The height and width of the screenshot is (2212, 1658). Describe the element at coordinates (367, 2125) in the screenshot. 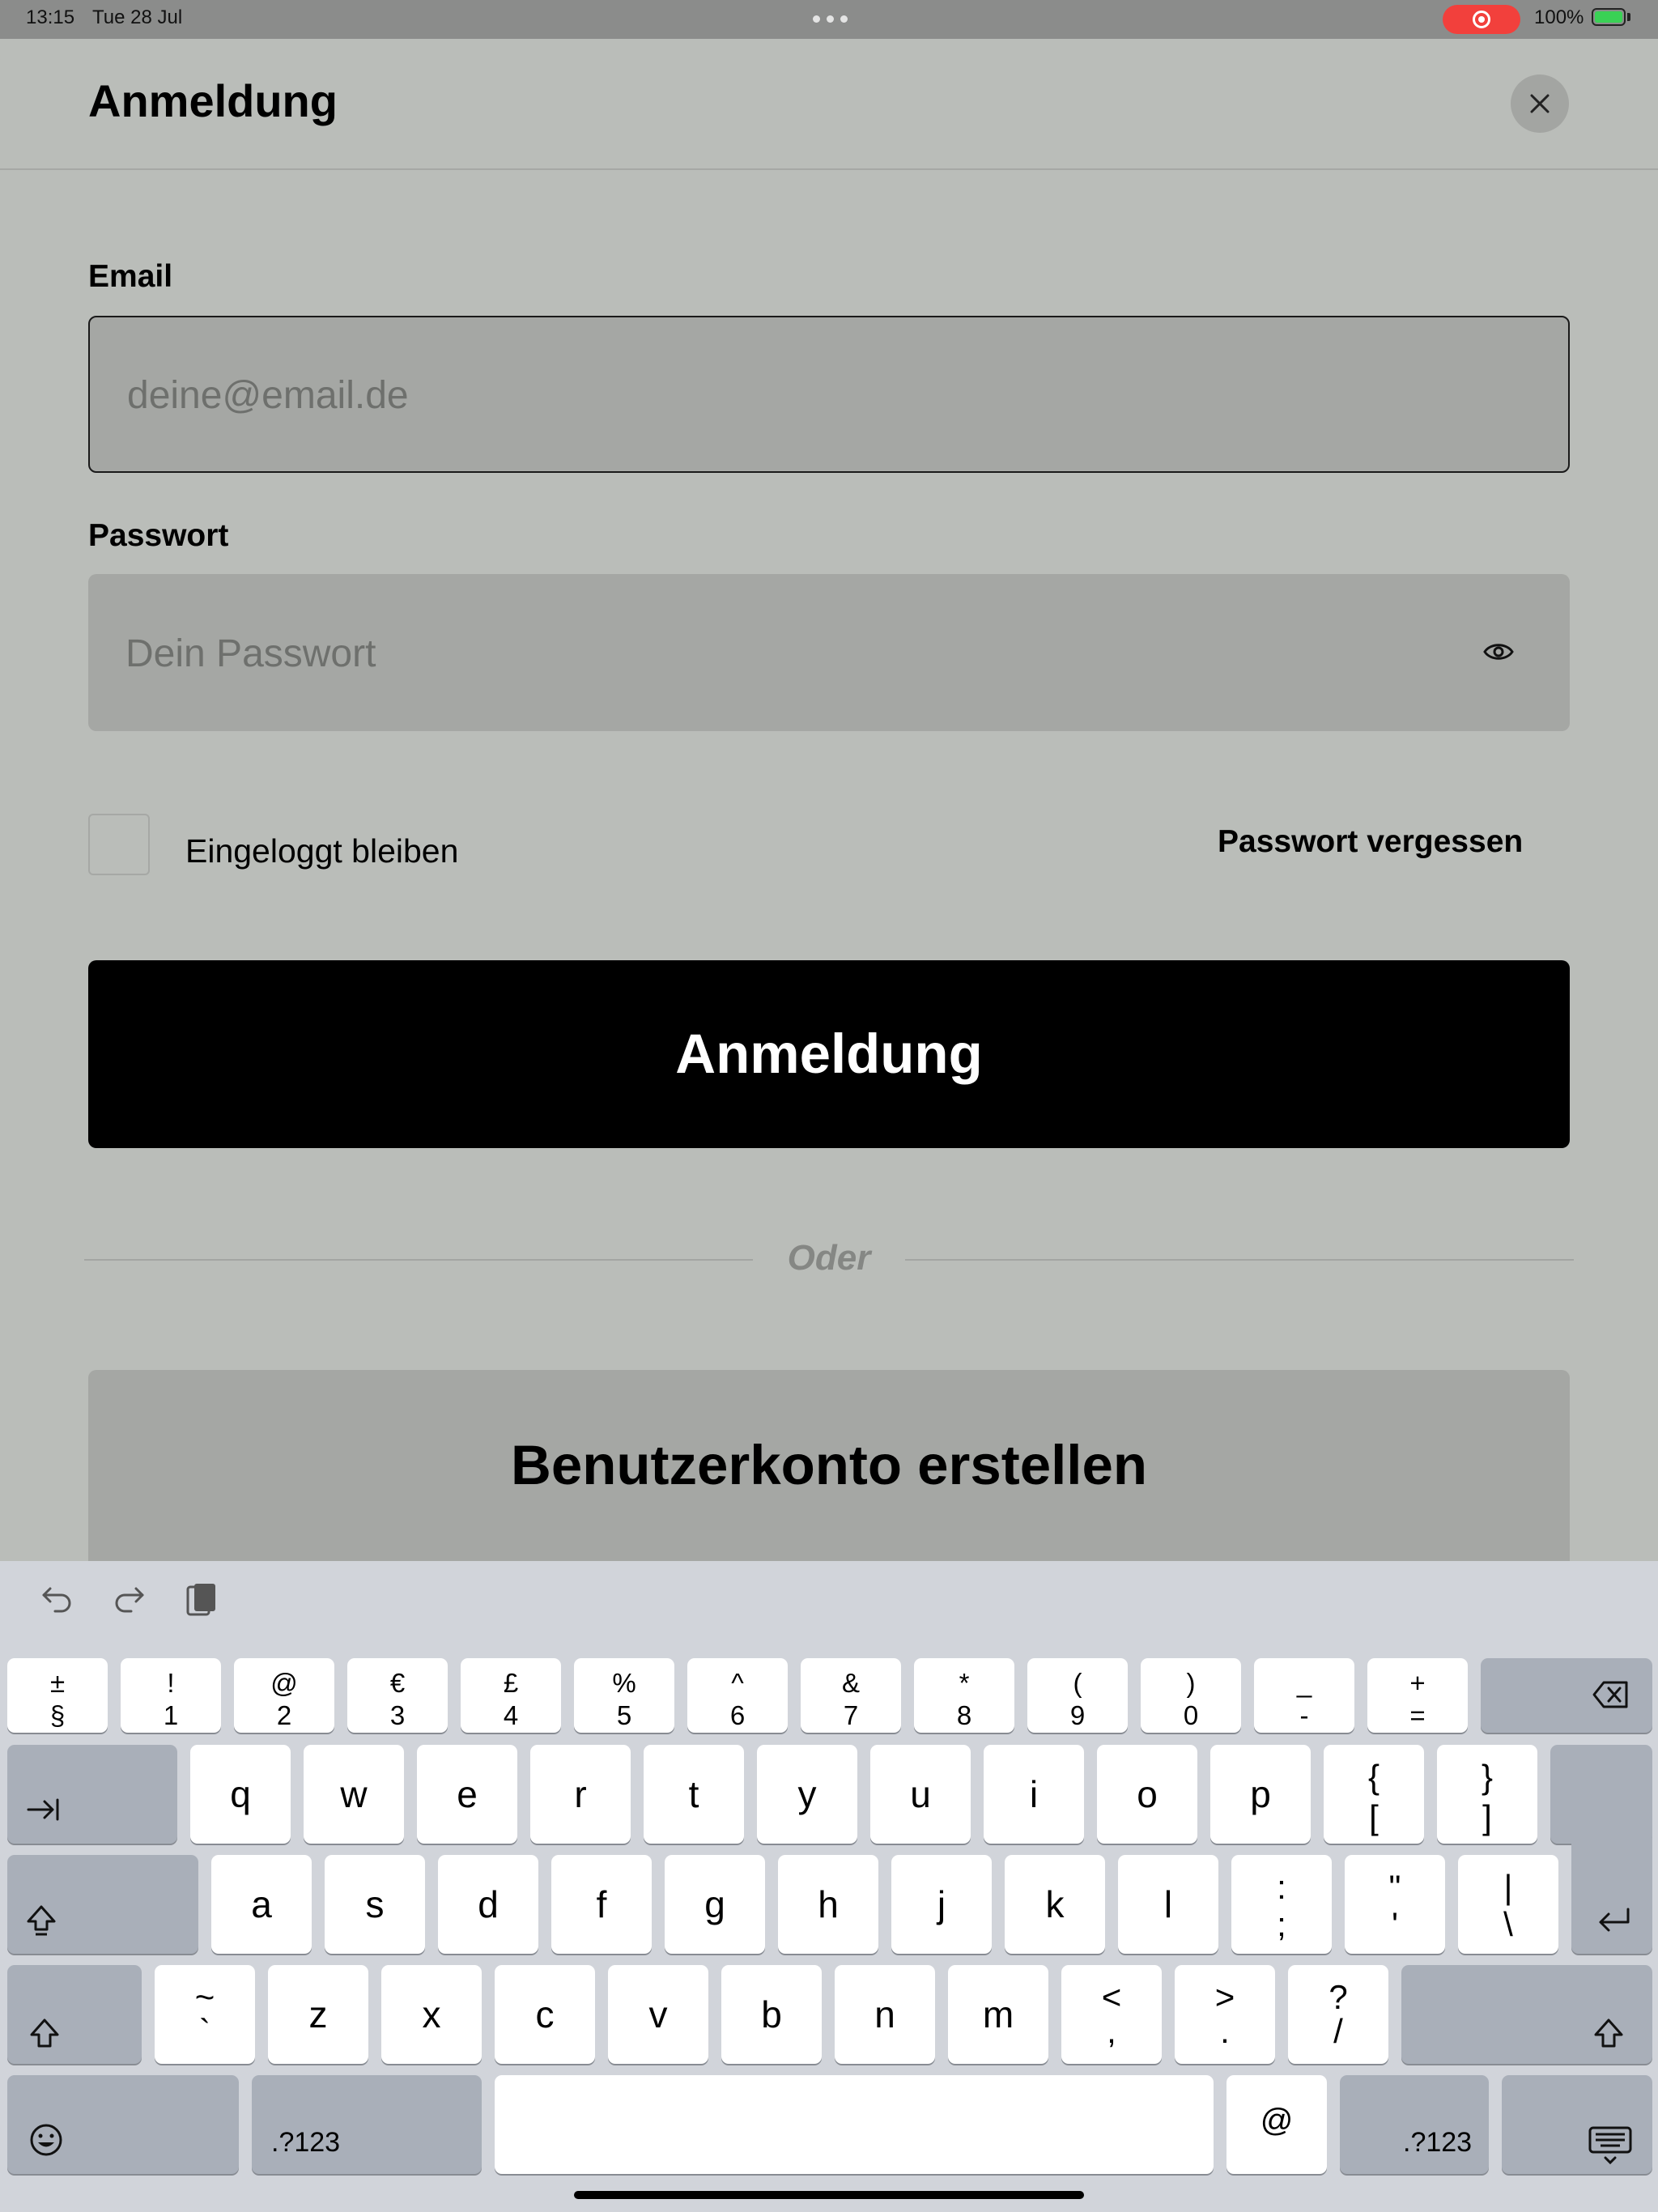

I see `numbers-key-left: .?123` at that location.